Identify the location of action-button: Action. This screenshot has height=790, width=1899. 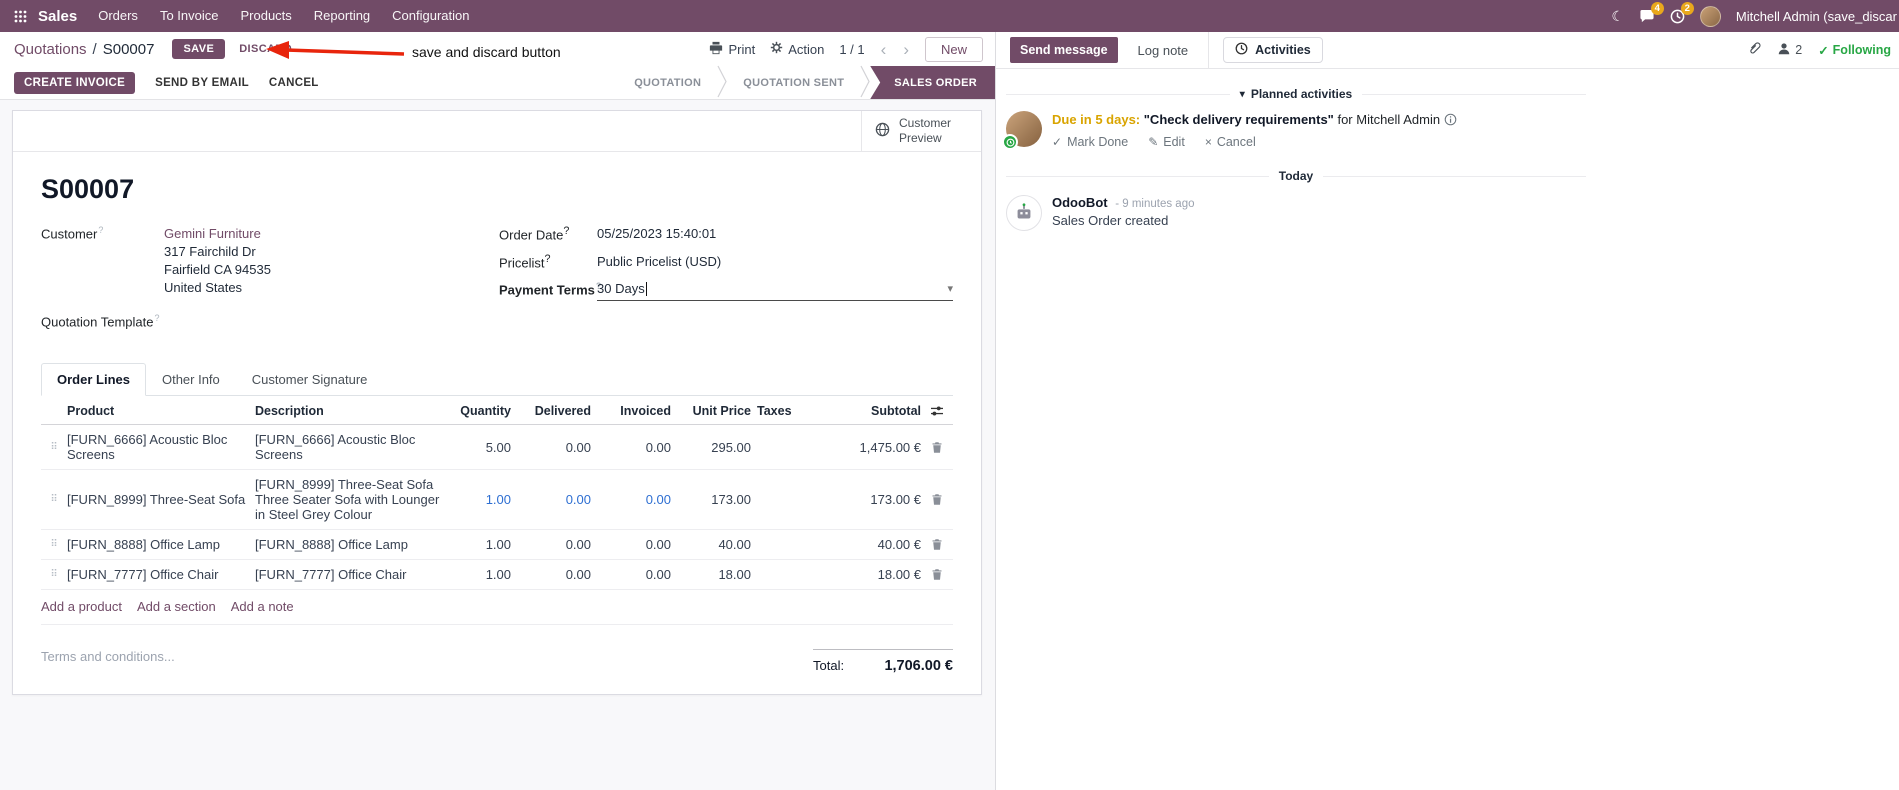
(797, 49).